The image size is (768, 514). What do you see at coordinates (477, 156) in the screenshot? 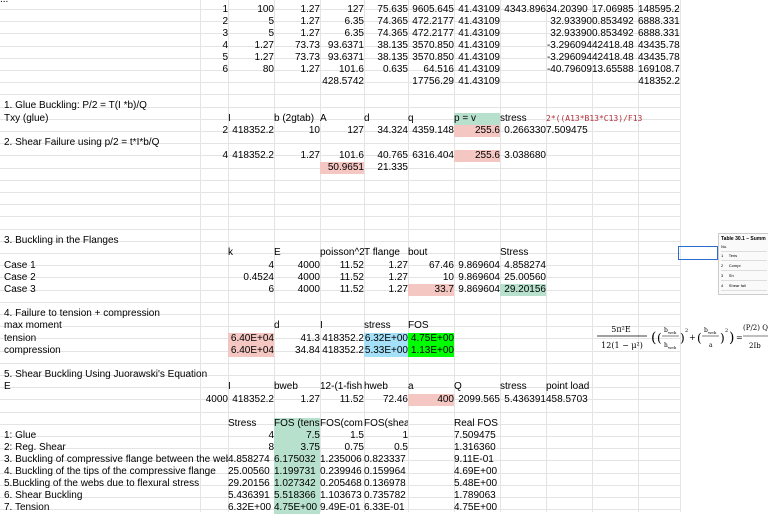
I see `cell-s2r1g: 255.6` at bounding box center [477, 156].